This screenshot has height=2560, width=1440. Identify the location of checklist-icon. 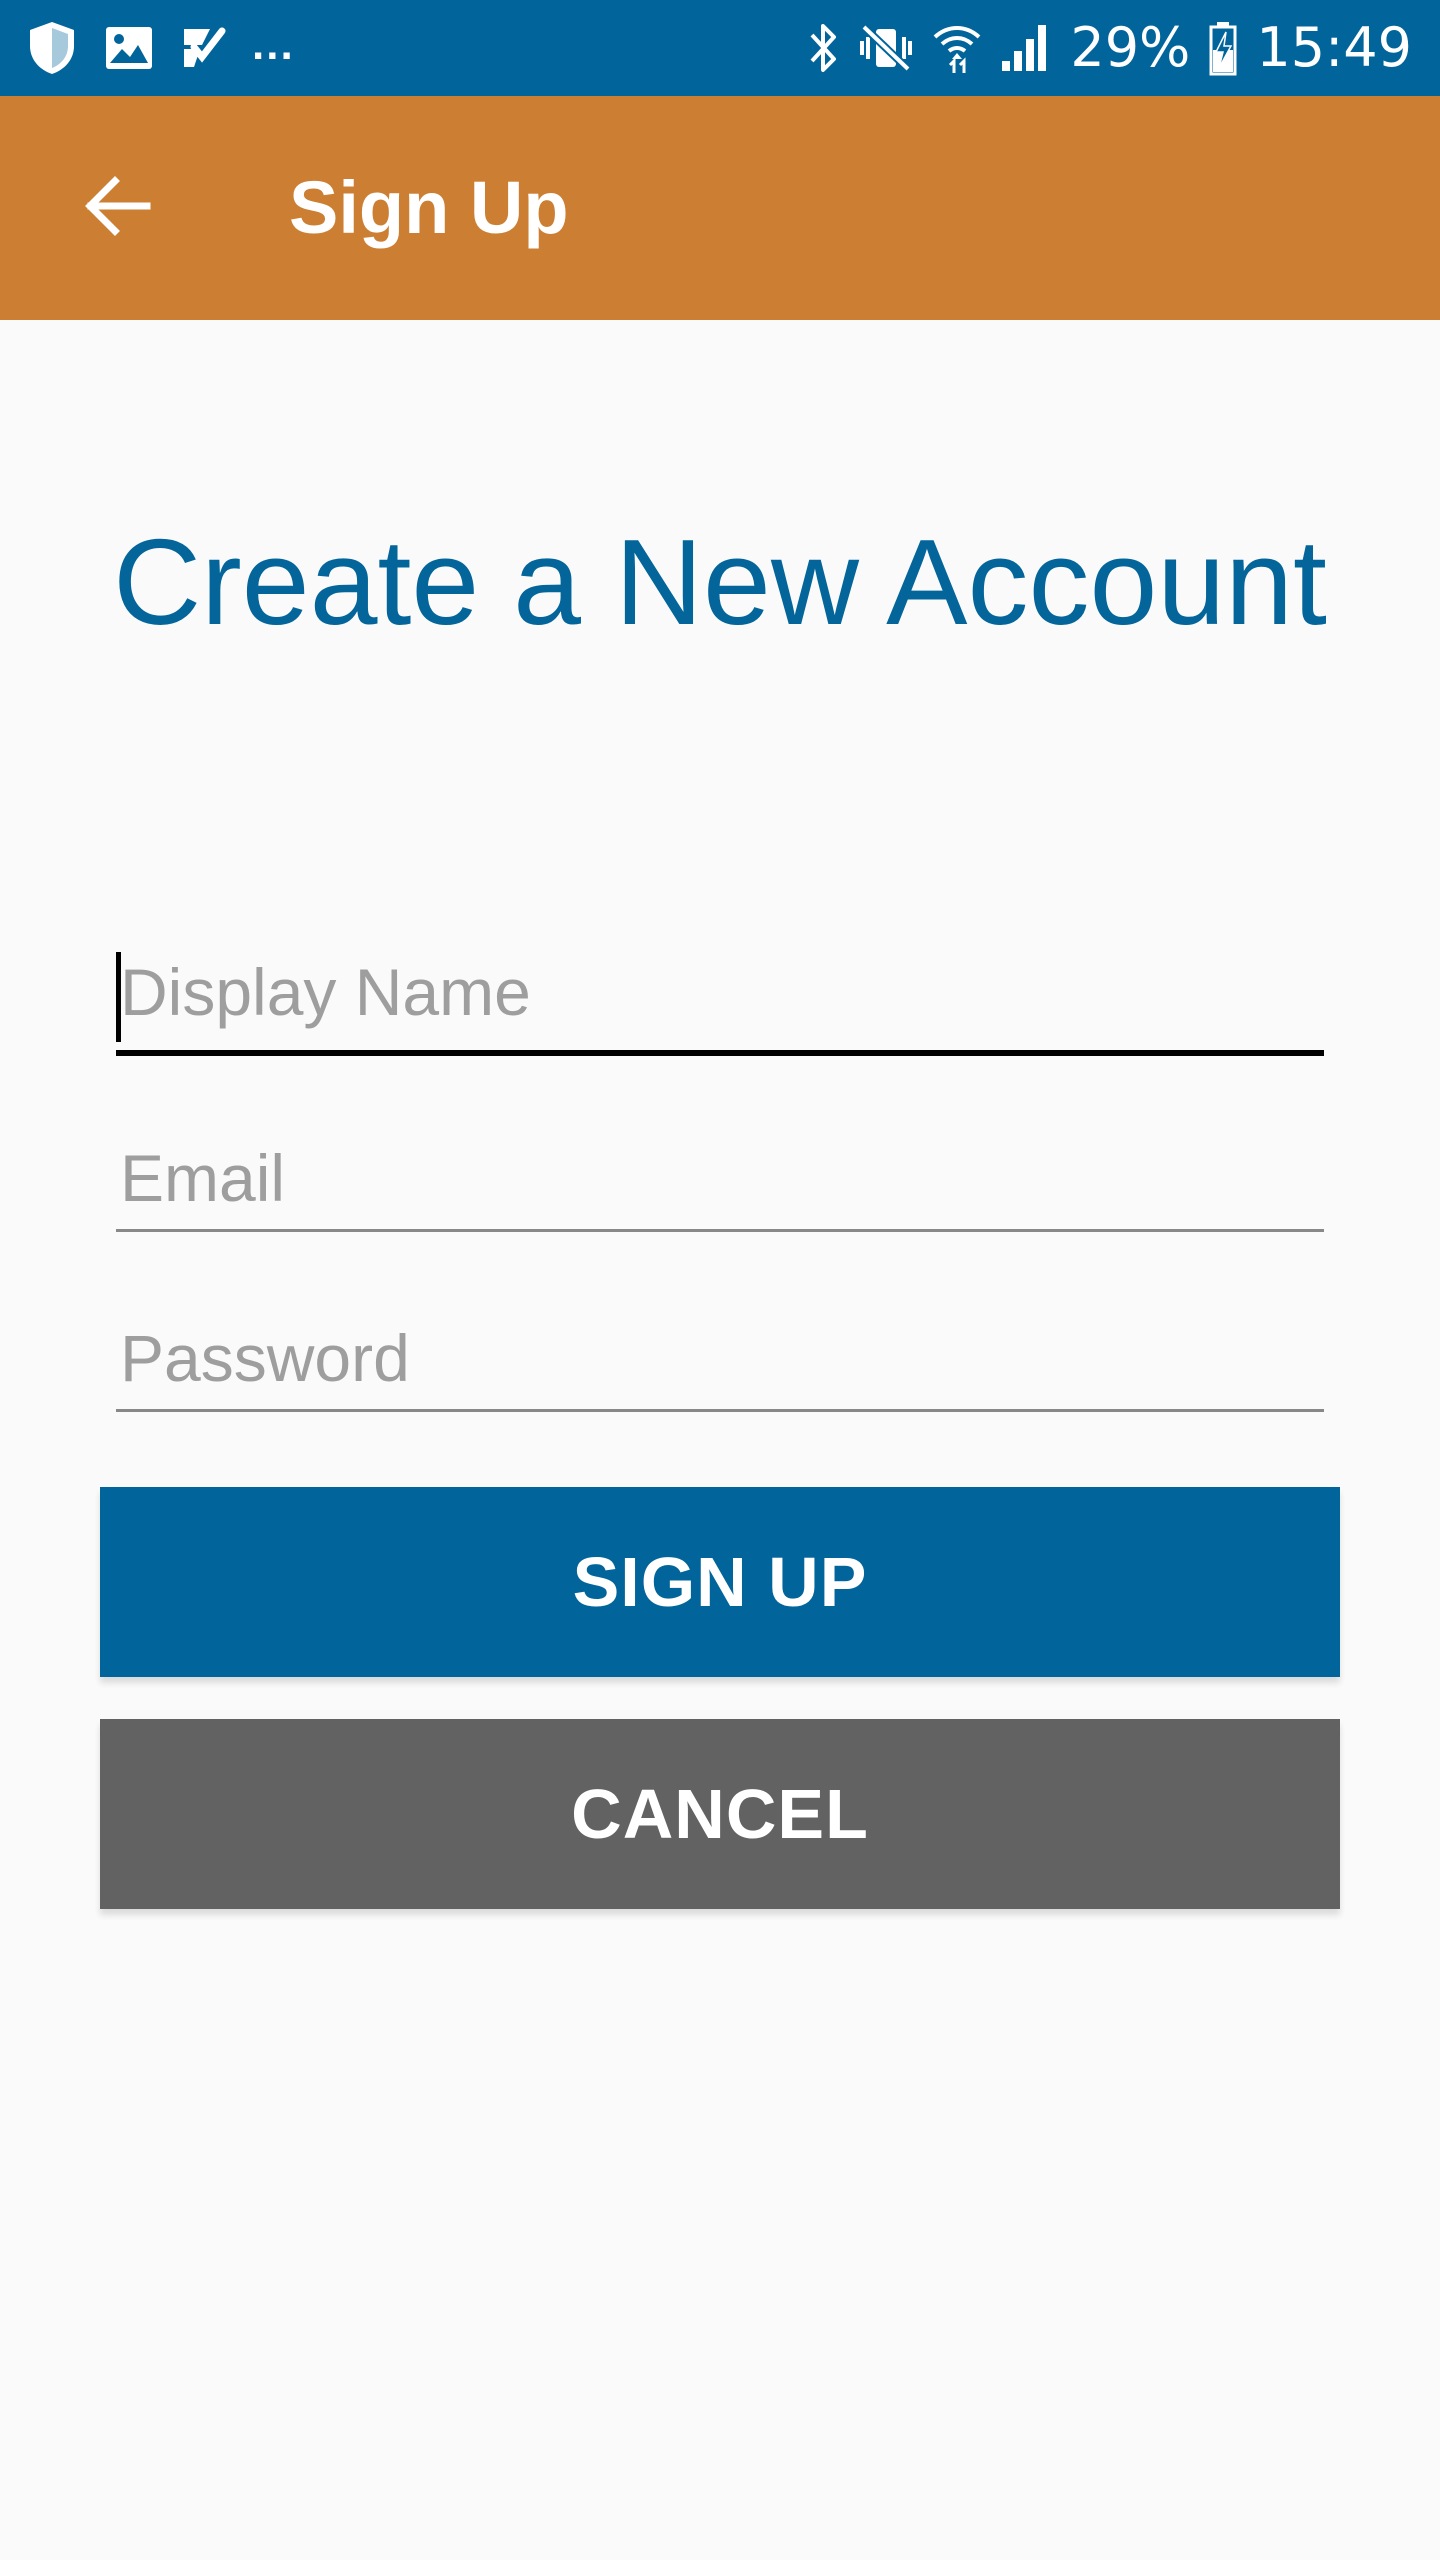
(203, 48).